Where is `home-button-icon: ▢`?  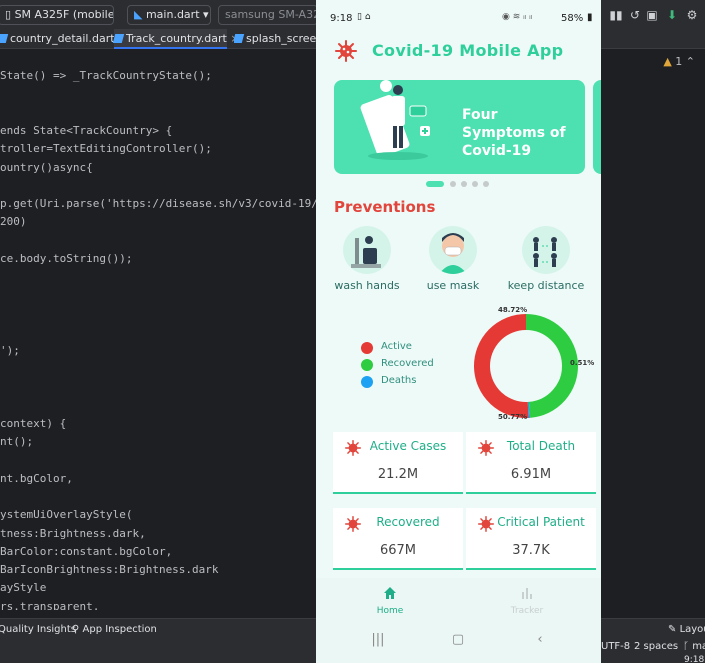
home-button-icon: ▢ is located at coordinates (458, 640).